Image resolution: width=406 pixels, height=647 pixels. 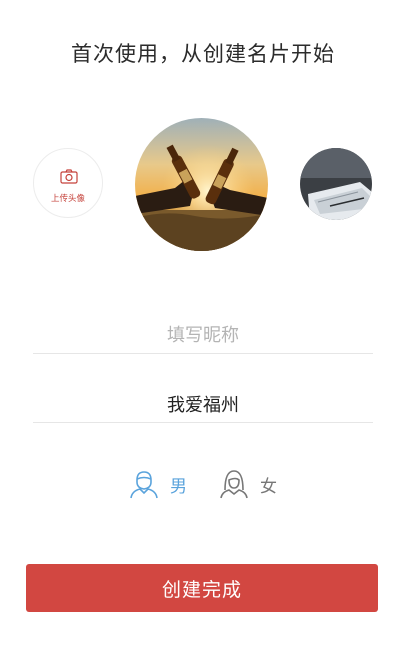 What do you see at coordinates (69, 176) in the screenshot?
I see `camera-icon` at bounding box center [69, 176].